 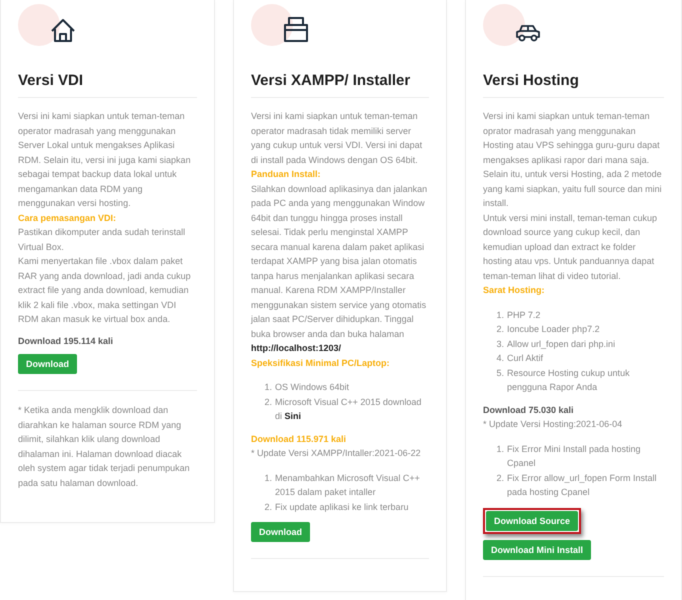 I want to click on list-item: PHP 7.2, so click(x=524, y=315).